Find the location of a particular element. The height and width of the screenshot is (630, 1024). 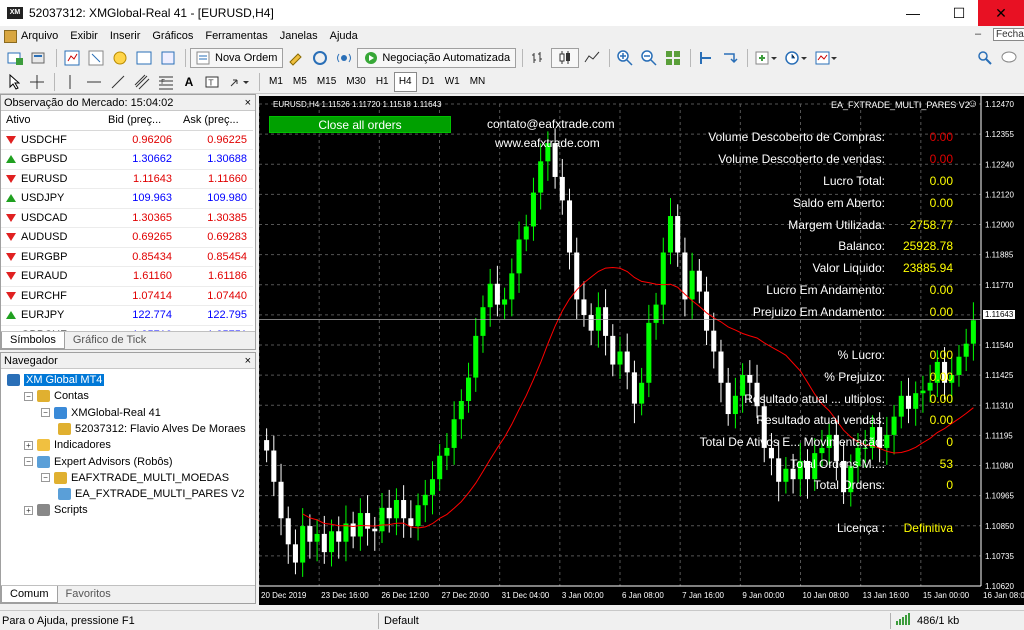

navigator-item: − XMGlobal-Real 41 is located at coordinates (101, 413).